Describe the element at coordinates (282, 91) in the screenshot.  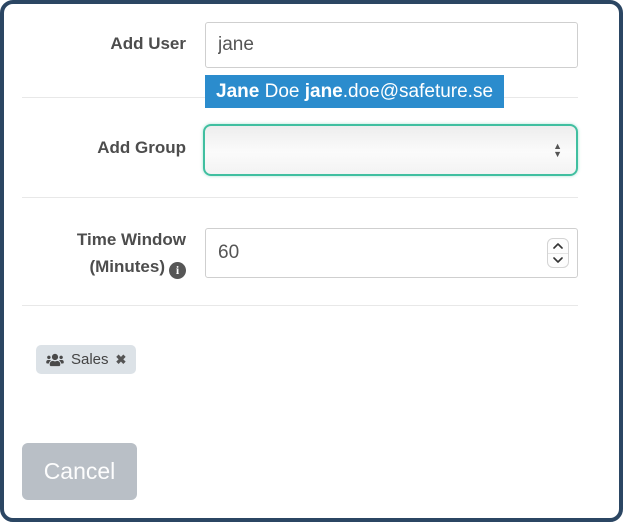
I see `suggestion-segment: Doe` at that location.